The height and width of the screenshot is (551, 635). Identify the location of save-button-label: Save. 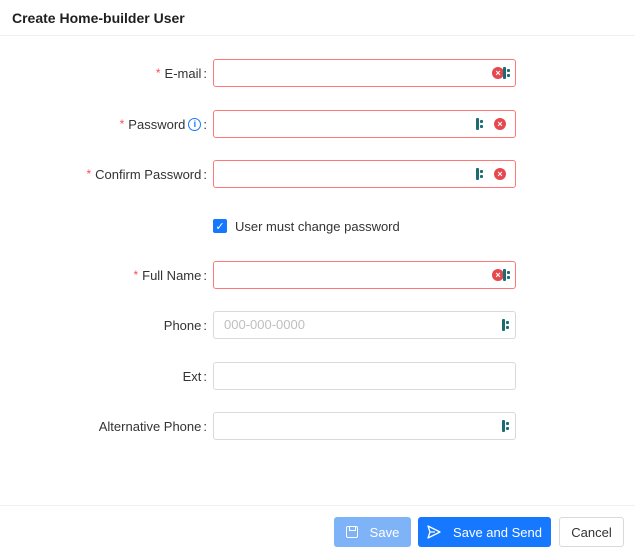
(384, 532).